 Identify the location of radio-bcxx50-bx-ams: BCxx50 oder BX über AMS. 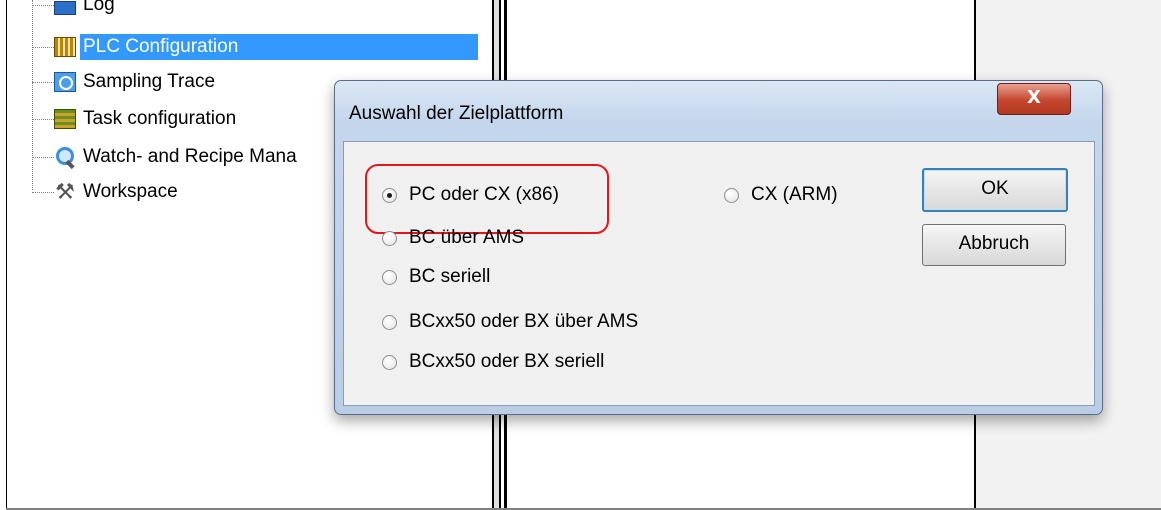
(510, 322).